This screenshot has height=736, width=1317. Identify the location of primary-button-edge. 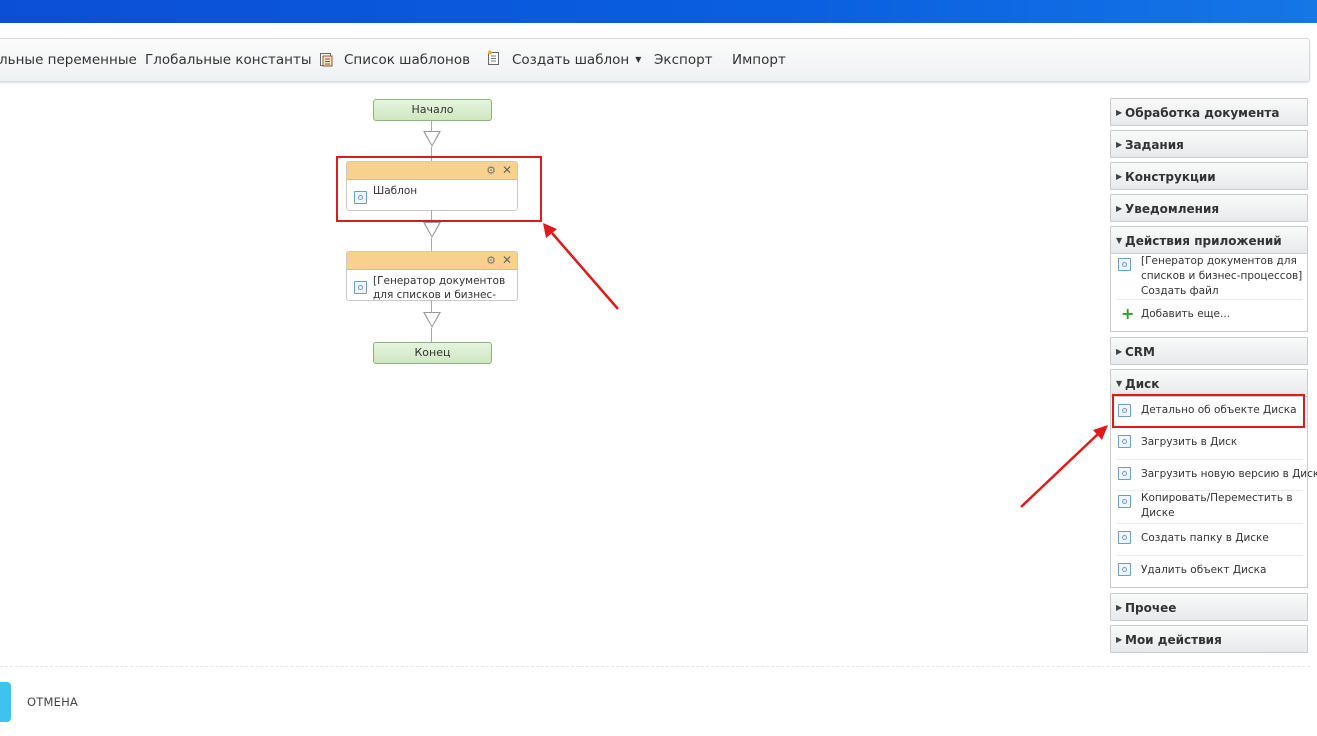
(5, 702).